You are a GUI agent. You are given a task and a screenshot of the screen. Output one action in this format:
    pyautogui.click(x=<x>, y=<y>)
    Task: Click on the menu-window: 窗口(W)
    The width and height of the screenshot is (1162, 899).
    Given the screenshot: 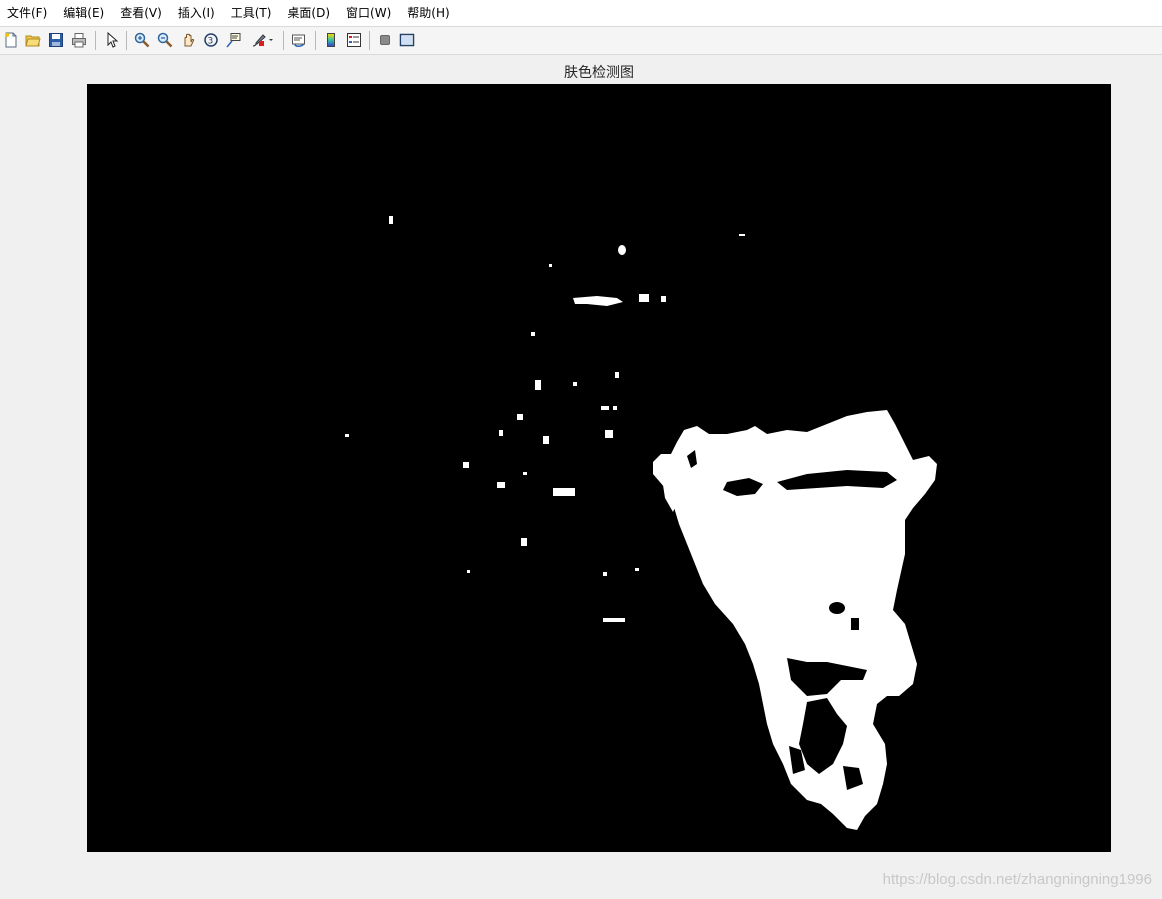 What is the action you would take?
    pyautogui.click(x=368, y=13)
    